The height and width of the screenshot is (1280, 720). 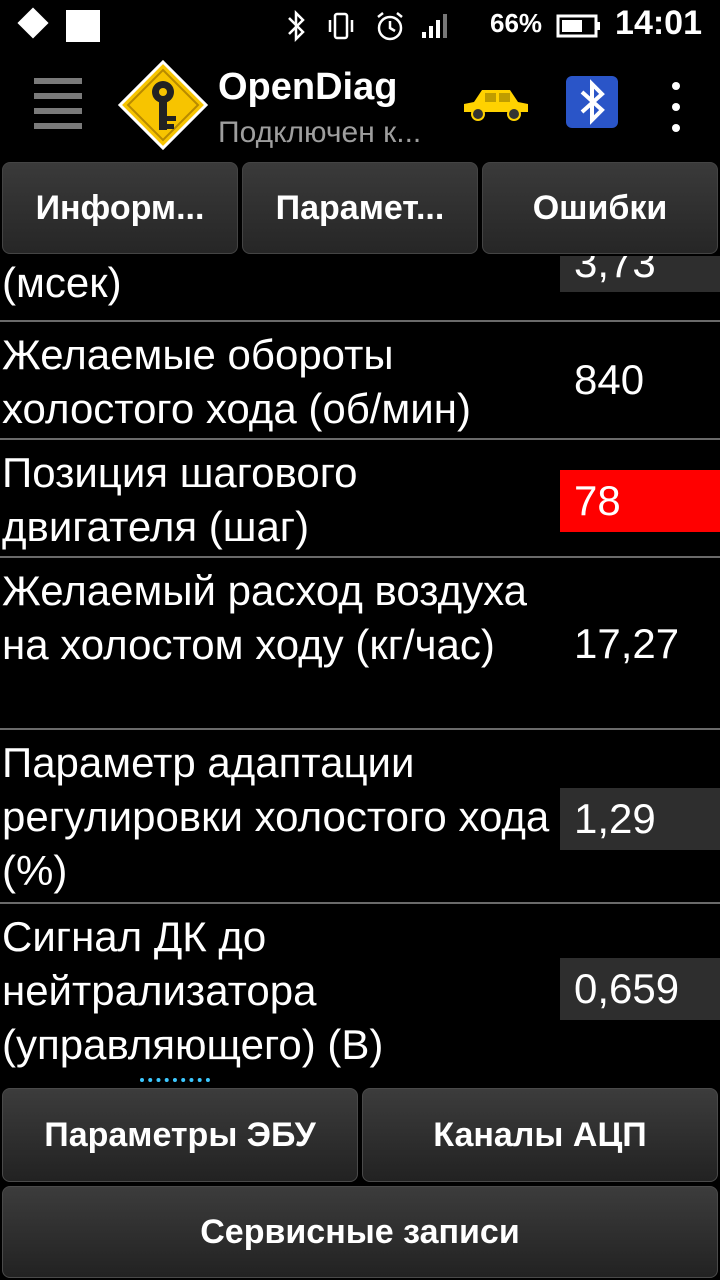 I want to click on battery-icon, so click(x=579, y=26).